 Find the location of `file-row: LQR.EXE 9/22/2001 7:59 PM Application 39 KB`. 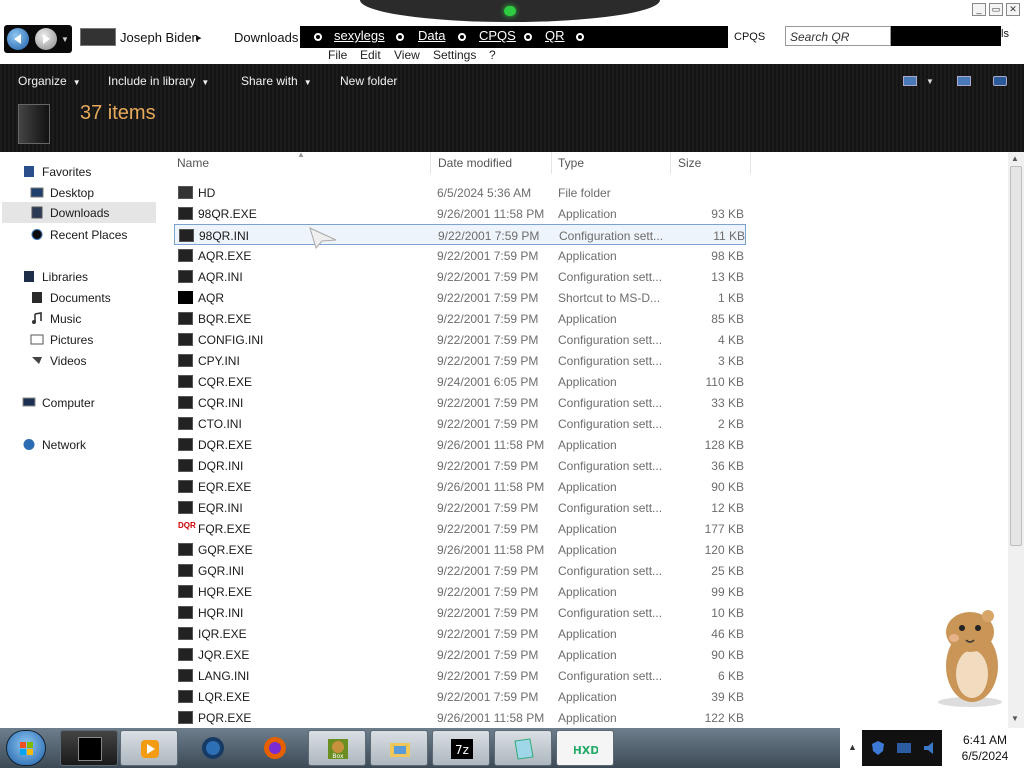

file-row: LQR.EXE 9/22/2001 7:59 PM Application 39 KB is located at coordinates (460, 696).